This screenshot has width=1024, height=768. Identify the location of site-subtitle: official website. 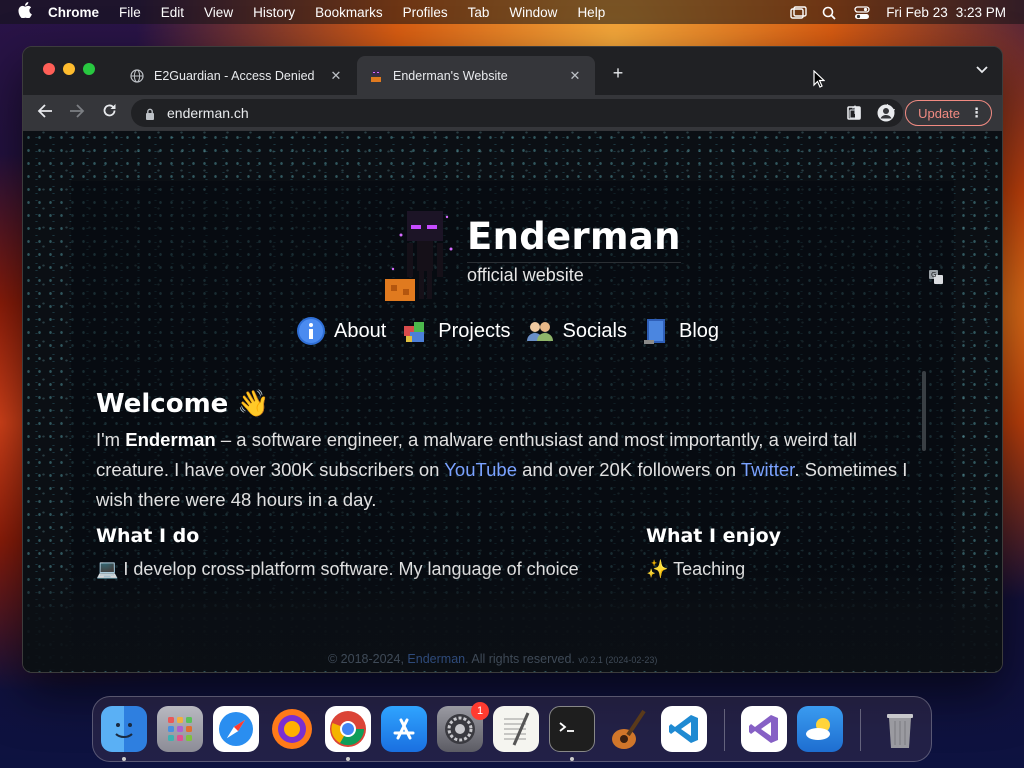
(574, 274).